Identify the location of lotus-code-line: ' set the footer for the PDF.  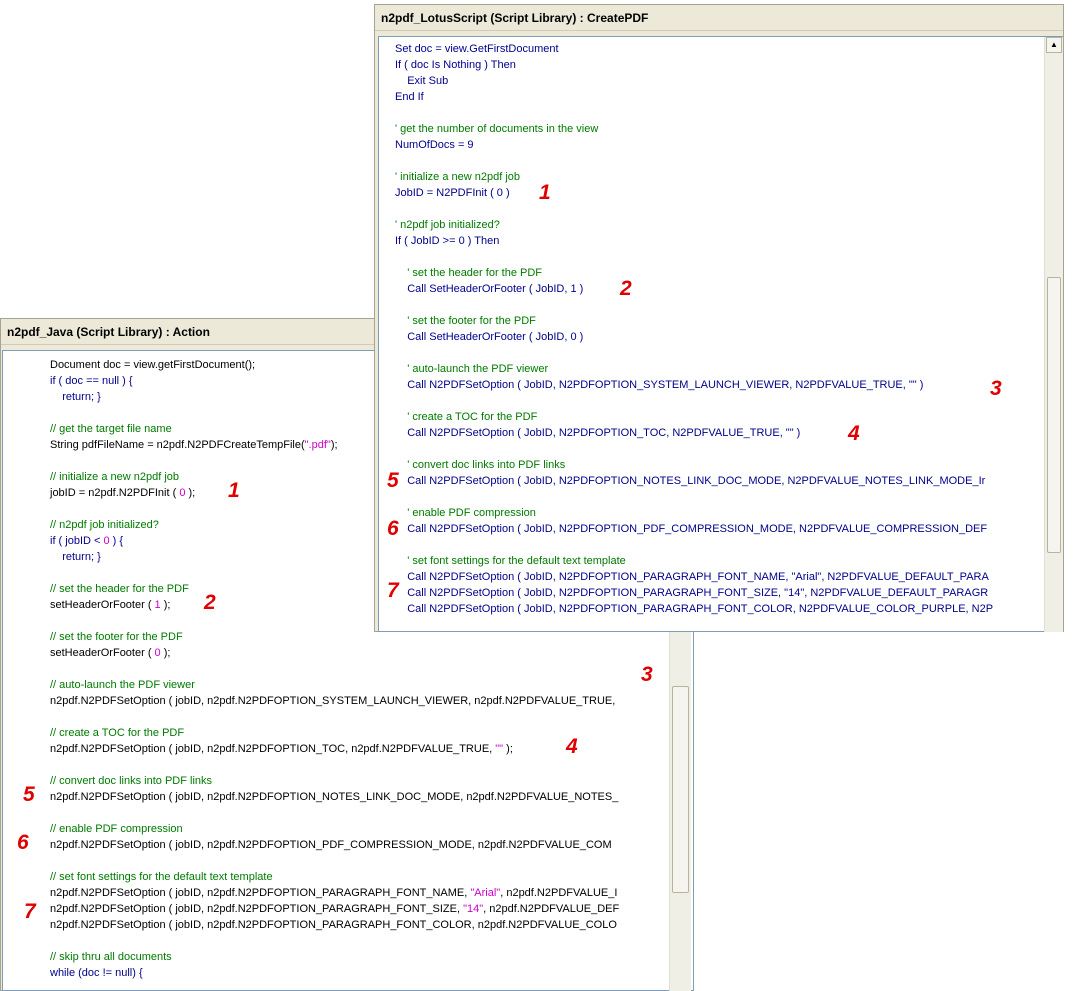
(465, 321).